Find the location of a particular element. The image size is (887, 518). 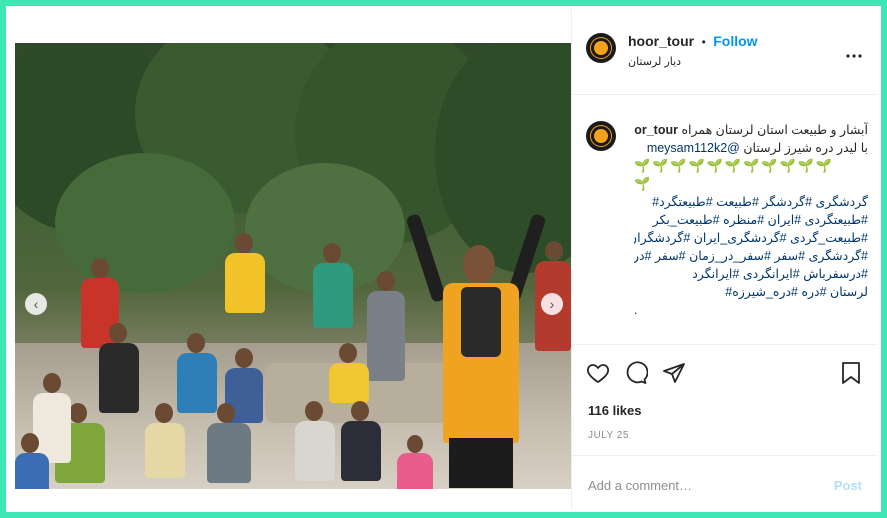

action-bar is located at coordinates (636, 373).